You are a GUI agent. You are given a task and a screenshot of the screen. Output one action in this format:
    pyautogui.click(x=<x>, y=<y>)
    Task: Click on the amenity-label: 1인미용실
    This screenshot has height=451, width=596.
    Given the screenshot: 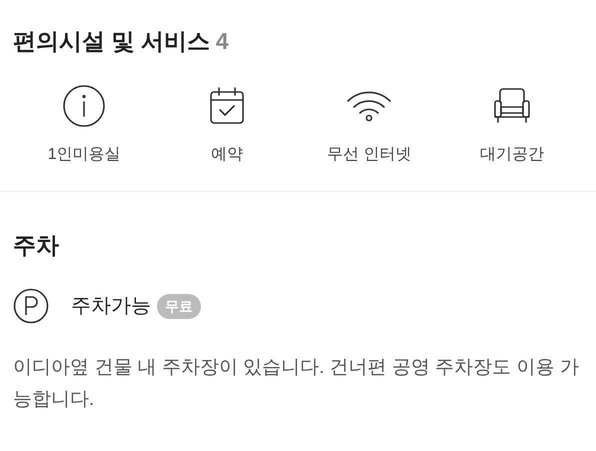 What is the action you would take?
    pyautogui.click(x=84, y=154)
    